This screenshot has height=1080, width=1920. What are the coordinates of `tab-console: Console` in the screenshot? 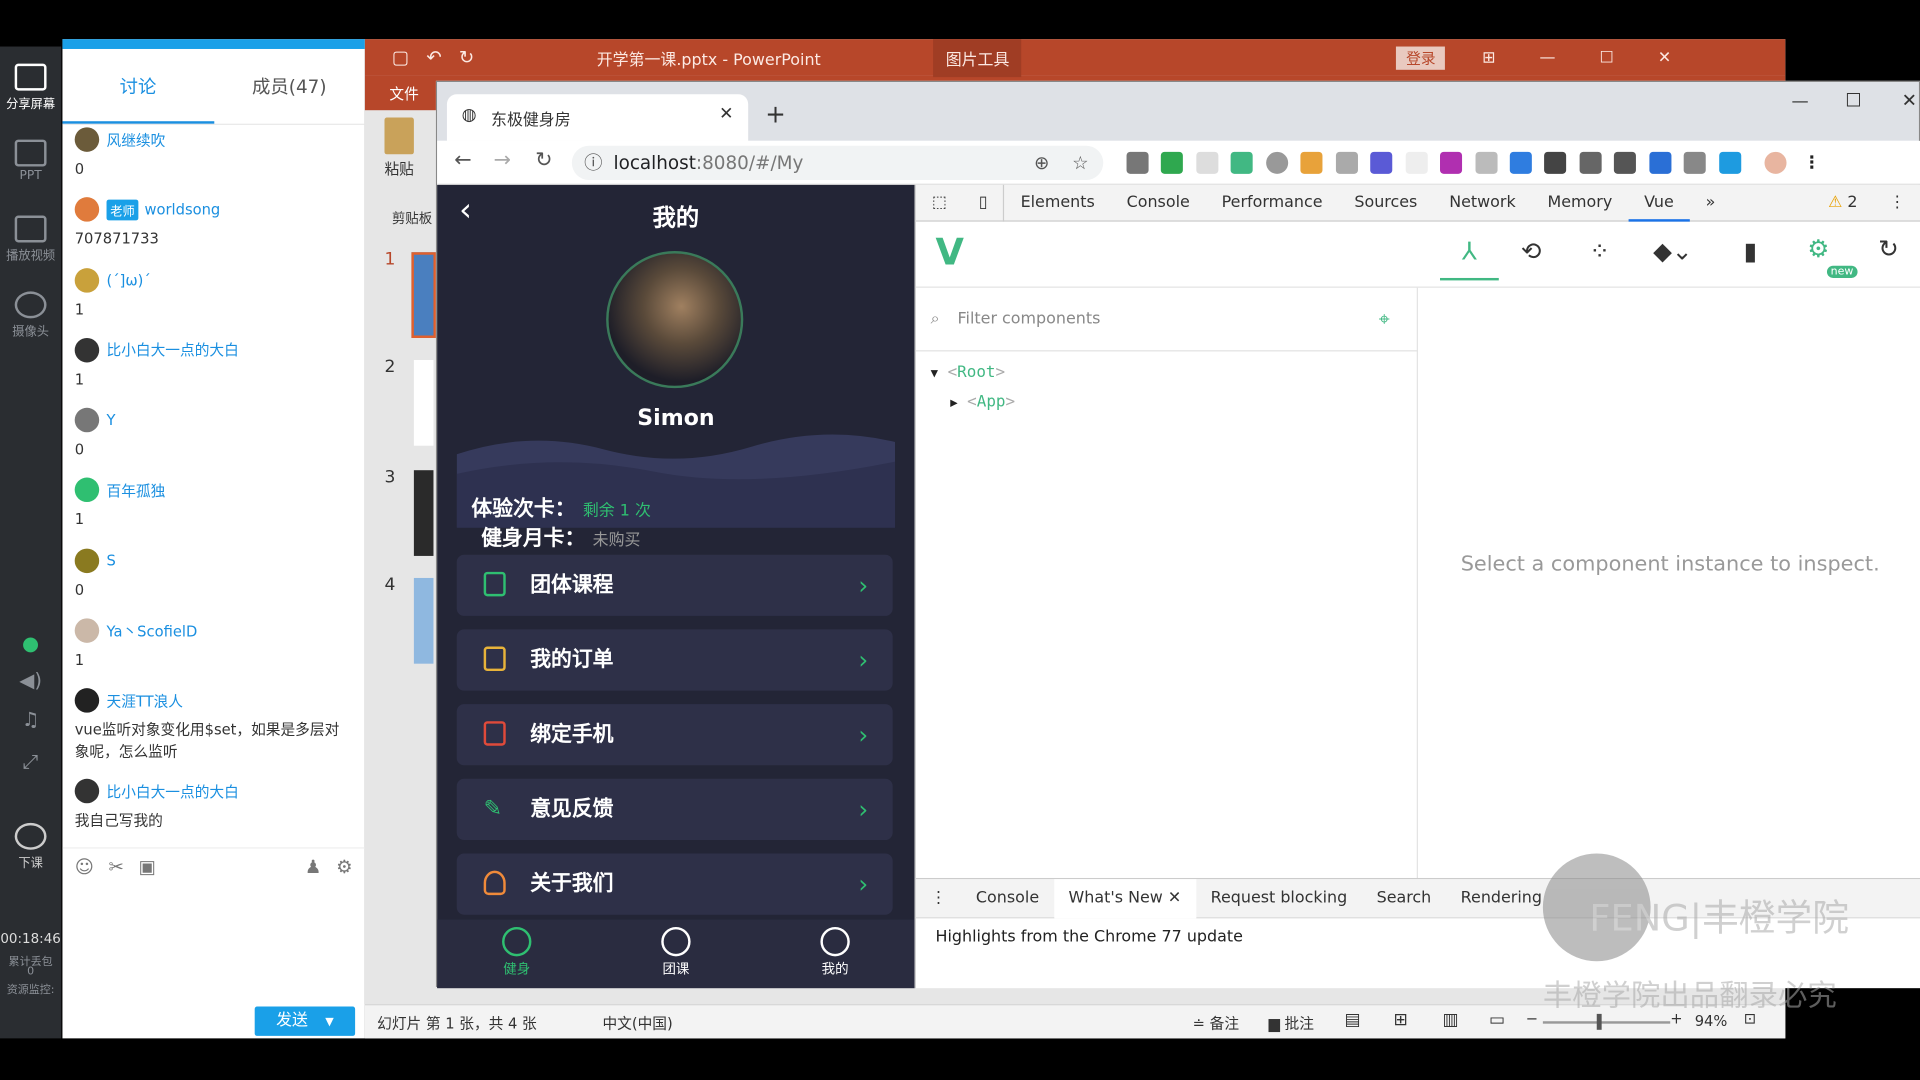 It's located at (1158, 202).